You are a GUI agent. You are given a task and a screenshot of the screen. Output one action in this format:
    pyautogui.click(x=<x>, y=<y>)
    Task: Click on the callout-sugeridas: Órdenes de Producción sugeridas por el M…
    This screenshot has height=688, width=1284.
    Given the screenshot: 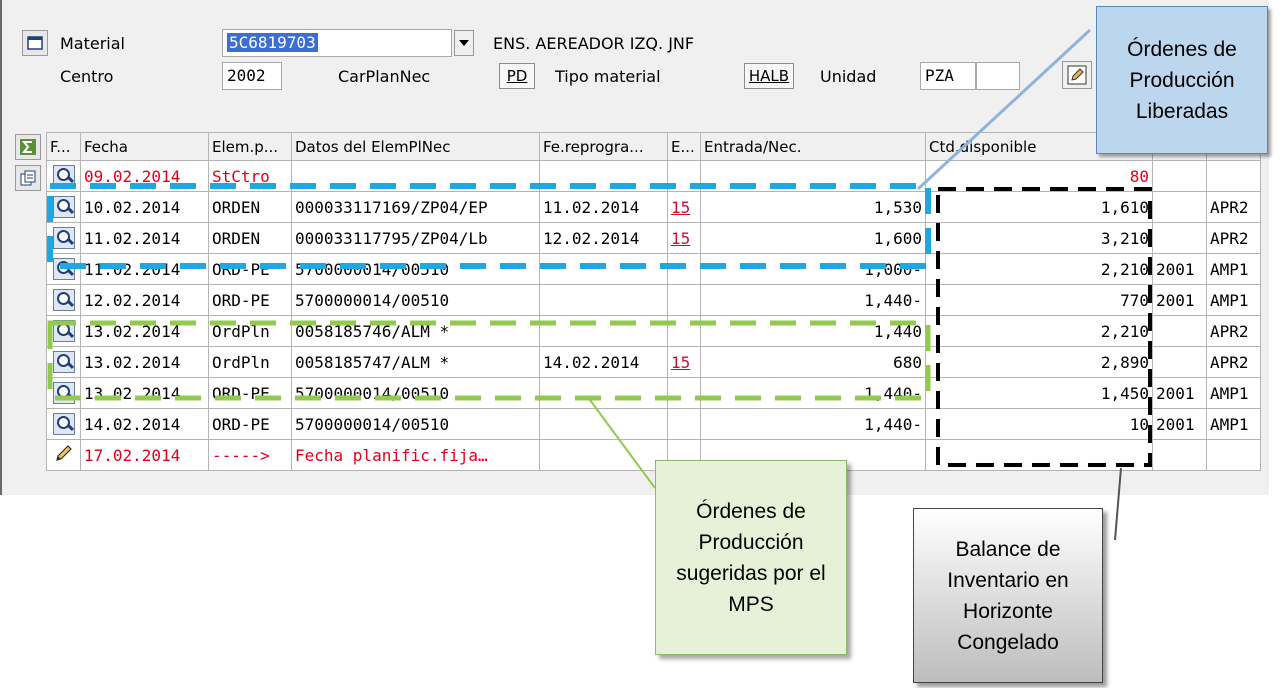 What is the action you would take?
    pyautogui.click(x=751, y=557)
    